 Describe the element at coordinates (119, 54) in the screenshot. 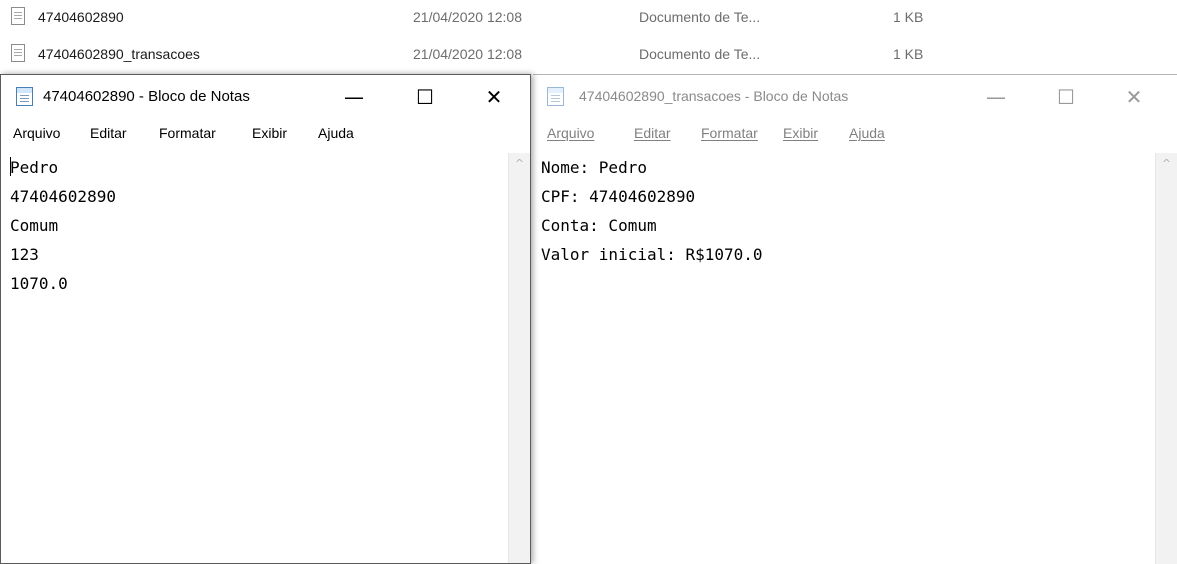

I see `file-name: 47404602890_transacoes` at that location.